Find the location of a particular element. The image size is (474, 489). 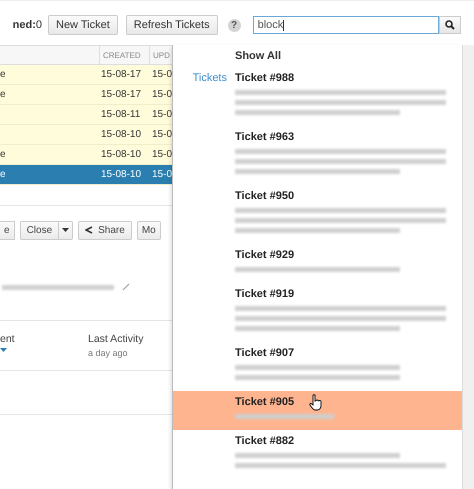

search-result: Ticket #905 is located at coordinates (318, 410).